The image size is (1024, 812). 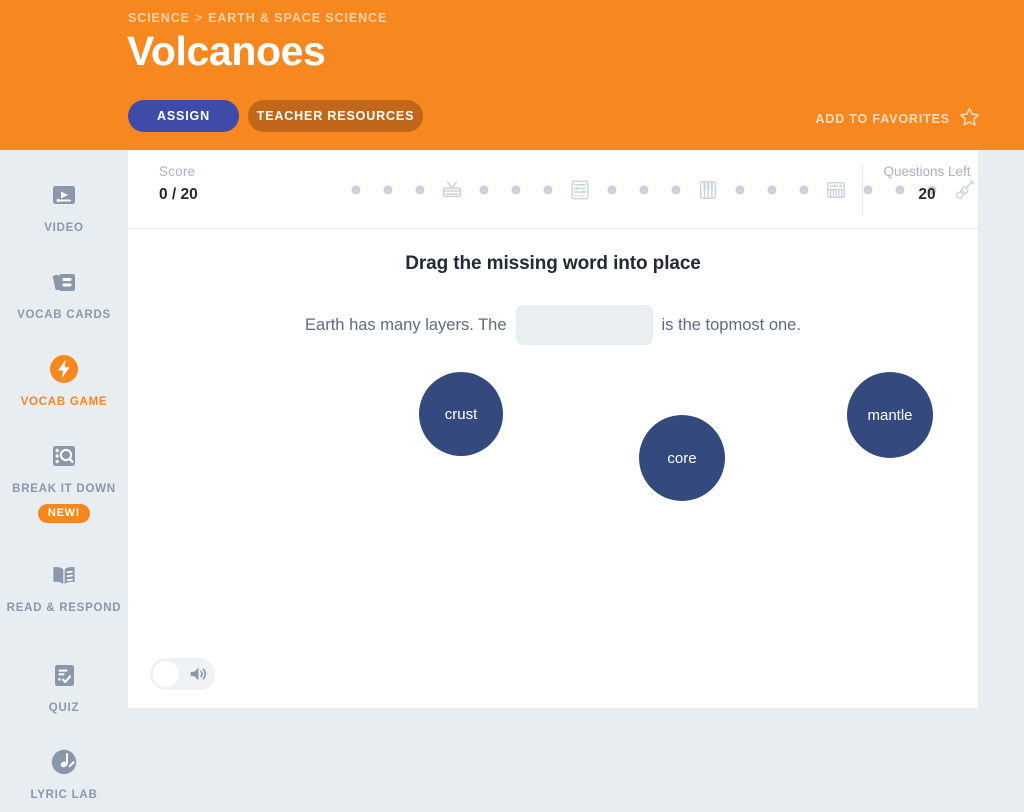 I want to click on star-outline-icon, so click(x=969, y=119).